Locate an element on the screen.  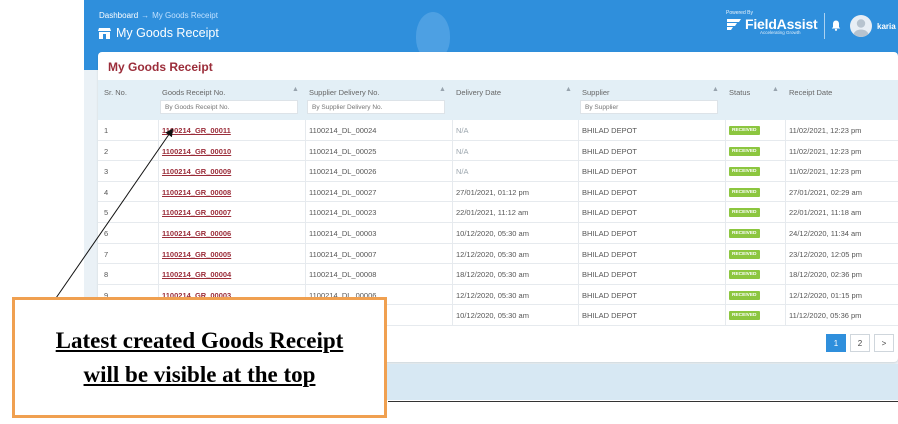
cell-sr-no: 6 is located at coordinates (106, 233).